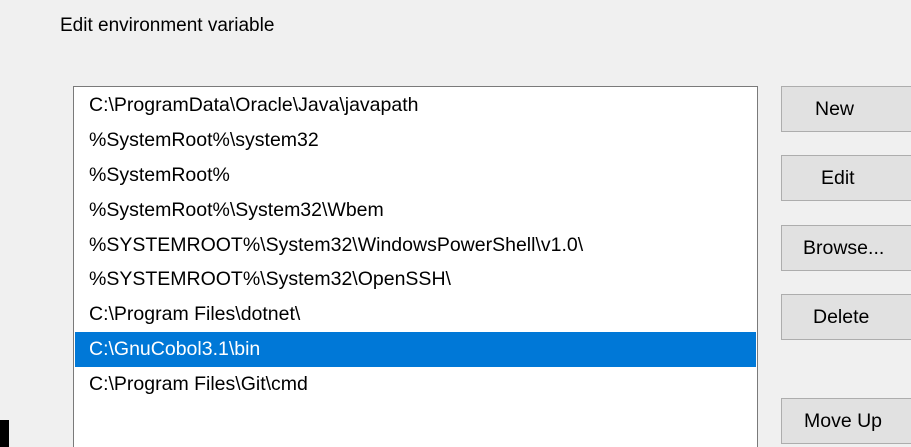 This screenshot has width=911, height=447. I want to click on path-list-item: %SystemRoot%, so click(415, 175).